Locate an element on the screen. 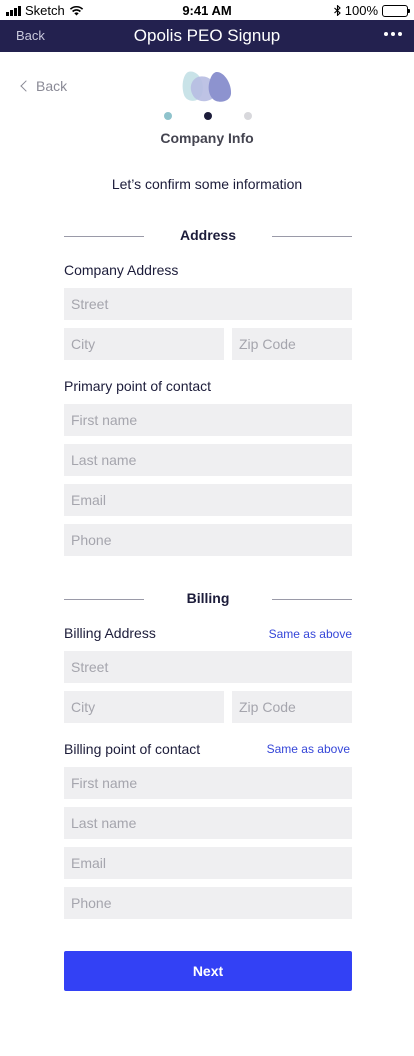 The image size is (414, 1056). chevron-left-icon is located at coordinates (26, 86).